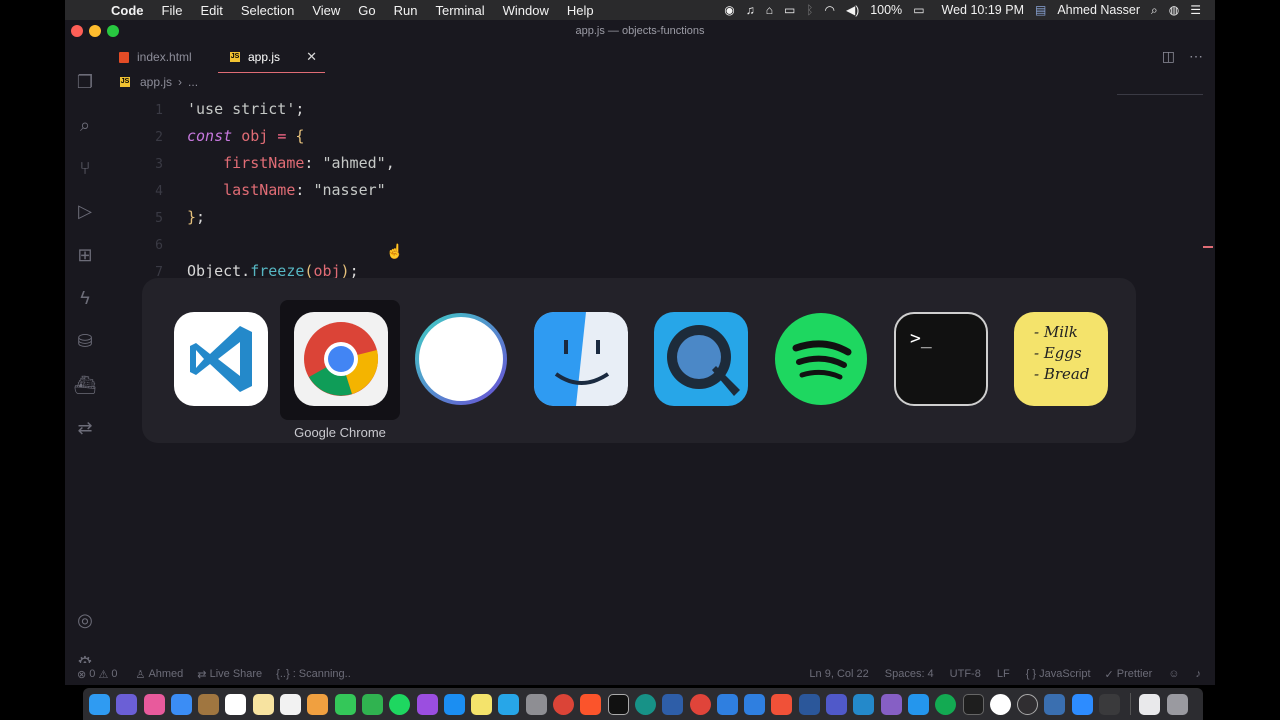 Image resolution: width=1280 pixels, height=720 pixels. What do you see at coordinates (1003, 674) in the screenshot?
I see `end-of-line: LF` at bounding box center [1003, 674].